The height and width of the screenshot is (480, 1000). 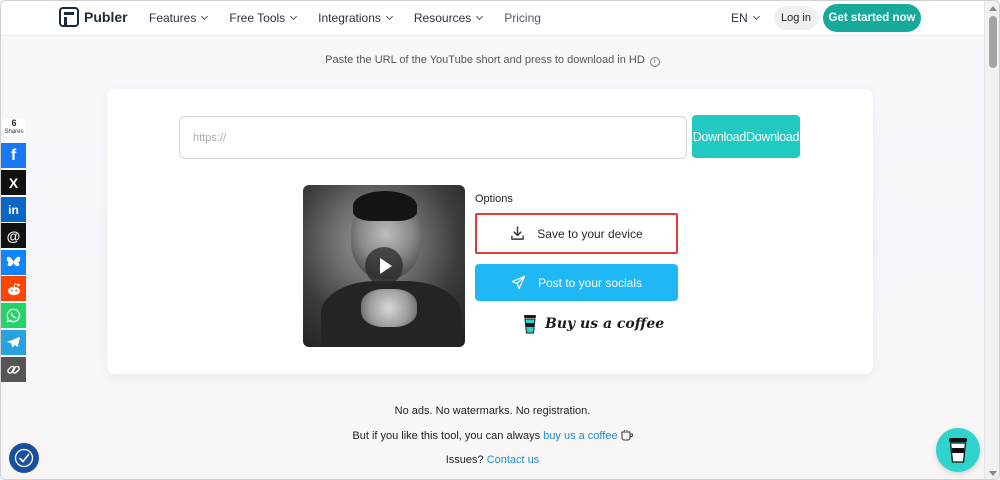 I want to click on video-thumbnail, so click(x=384, y=266).